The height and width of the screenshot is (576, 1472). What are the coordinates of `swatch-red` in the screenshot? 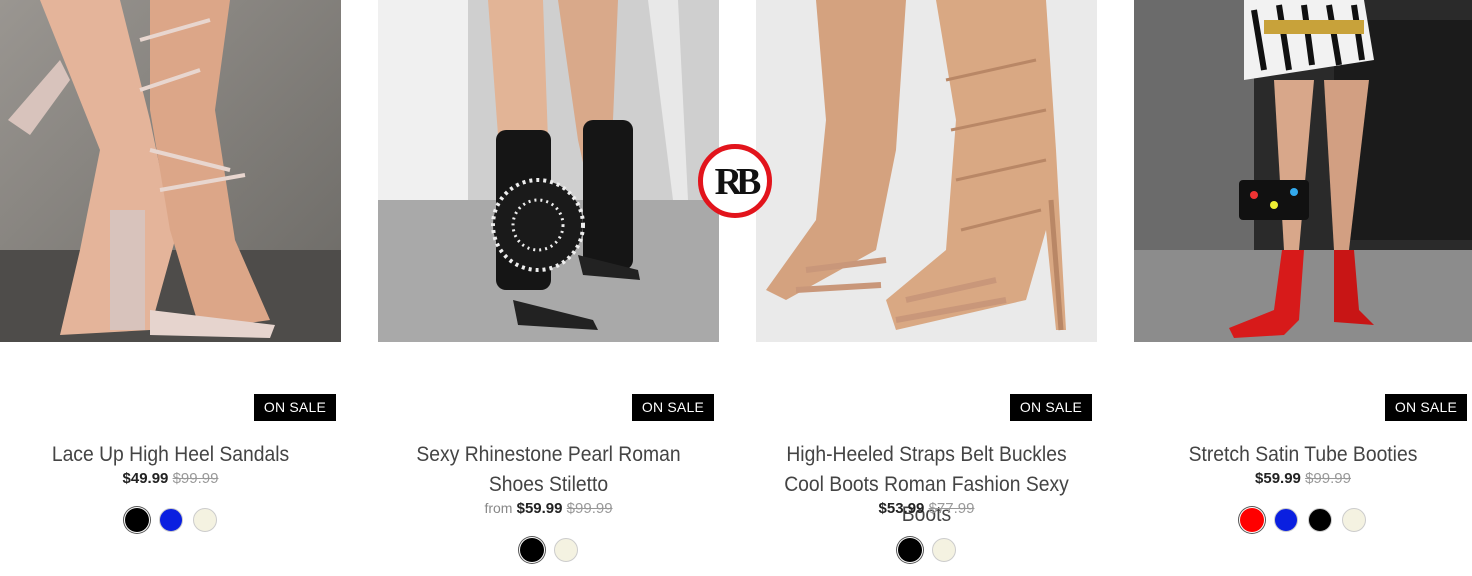 It's located at (1252, 520).